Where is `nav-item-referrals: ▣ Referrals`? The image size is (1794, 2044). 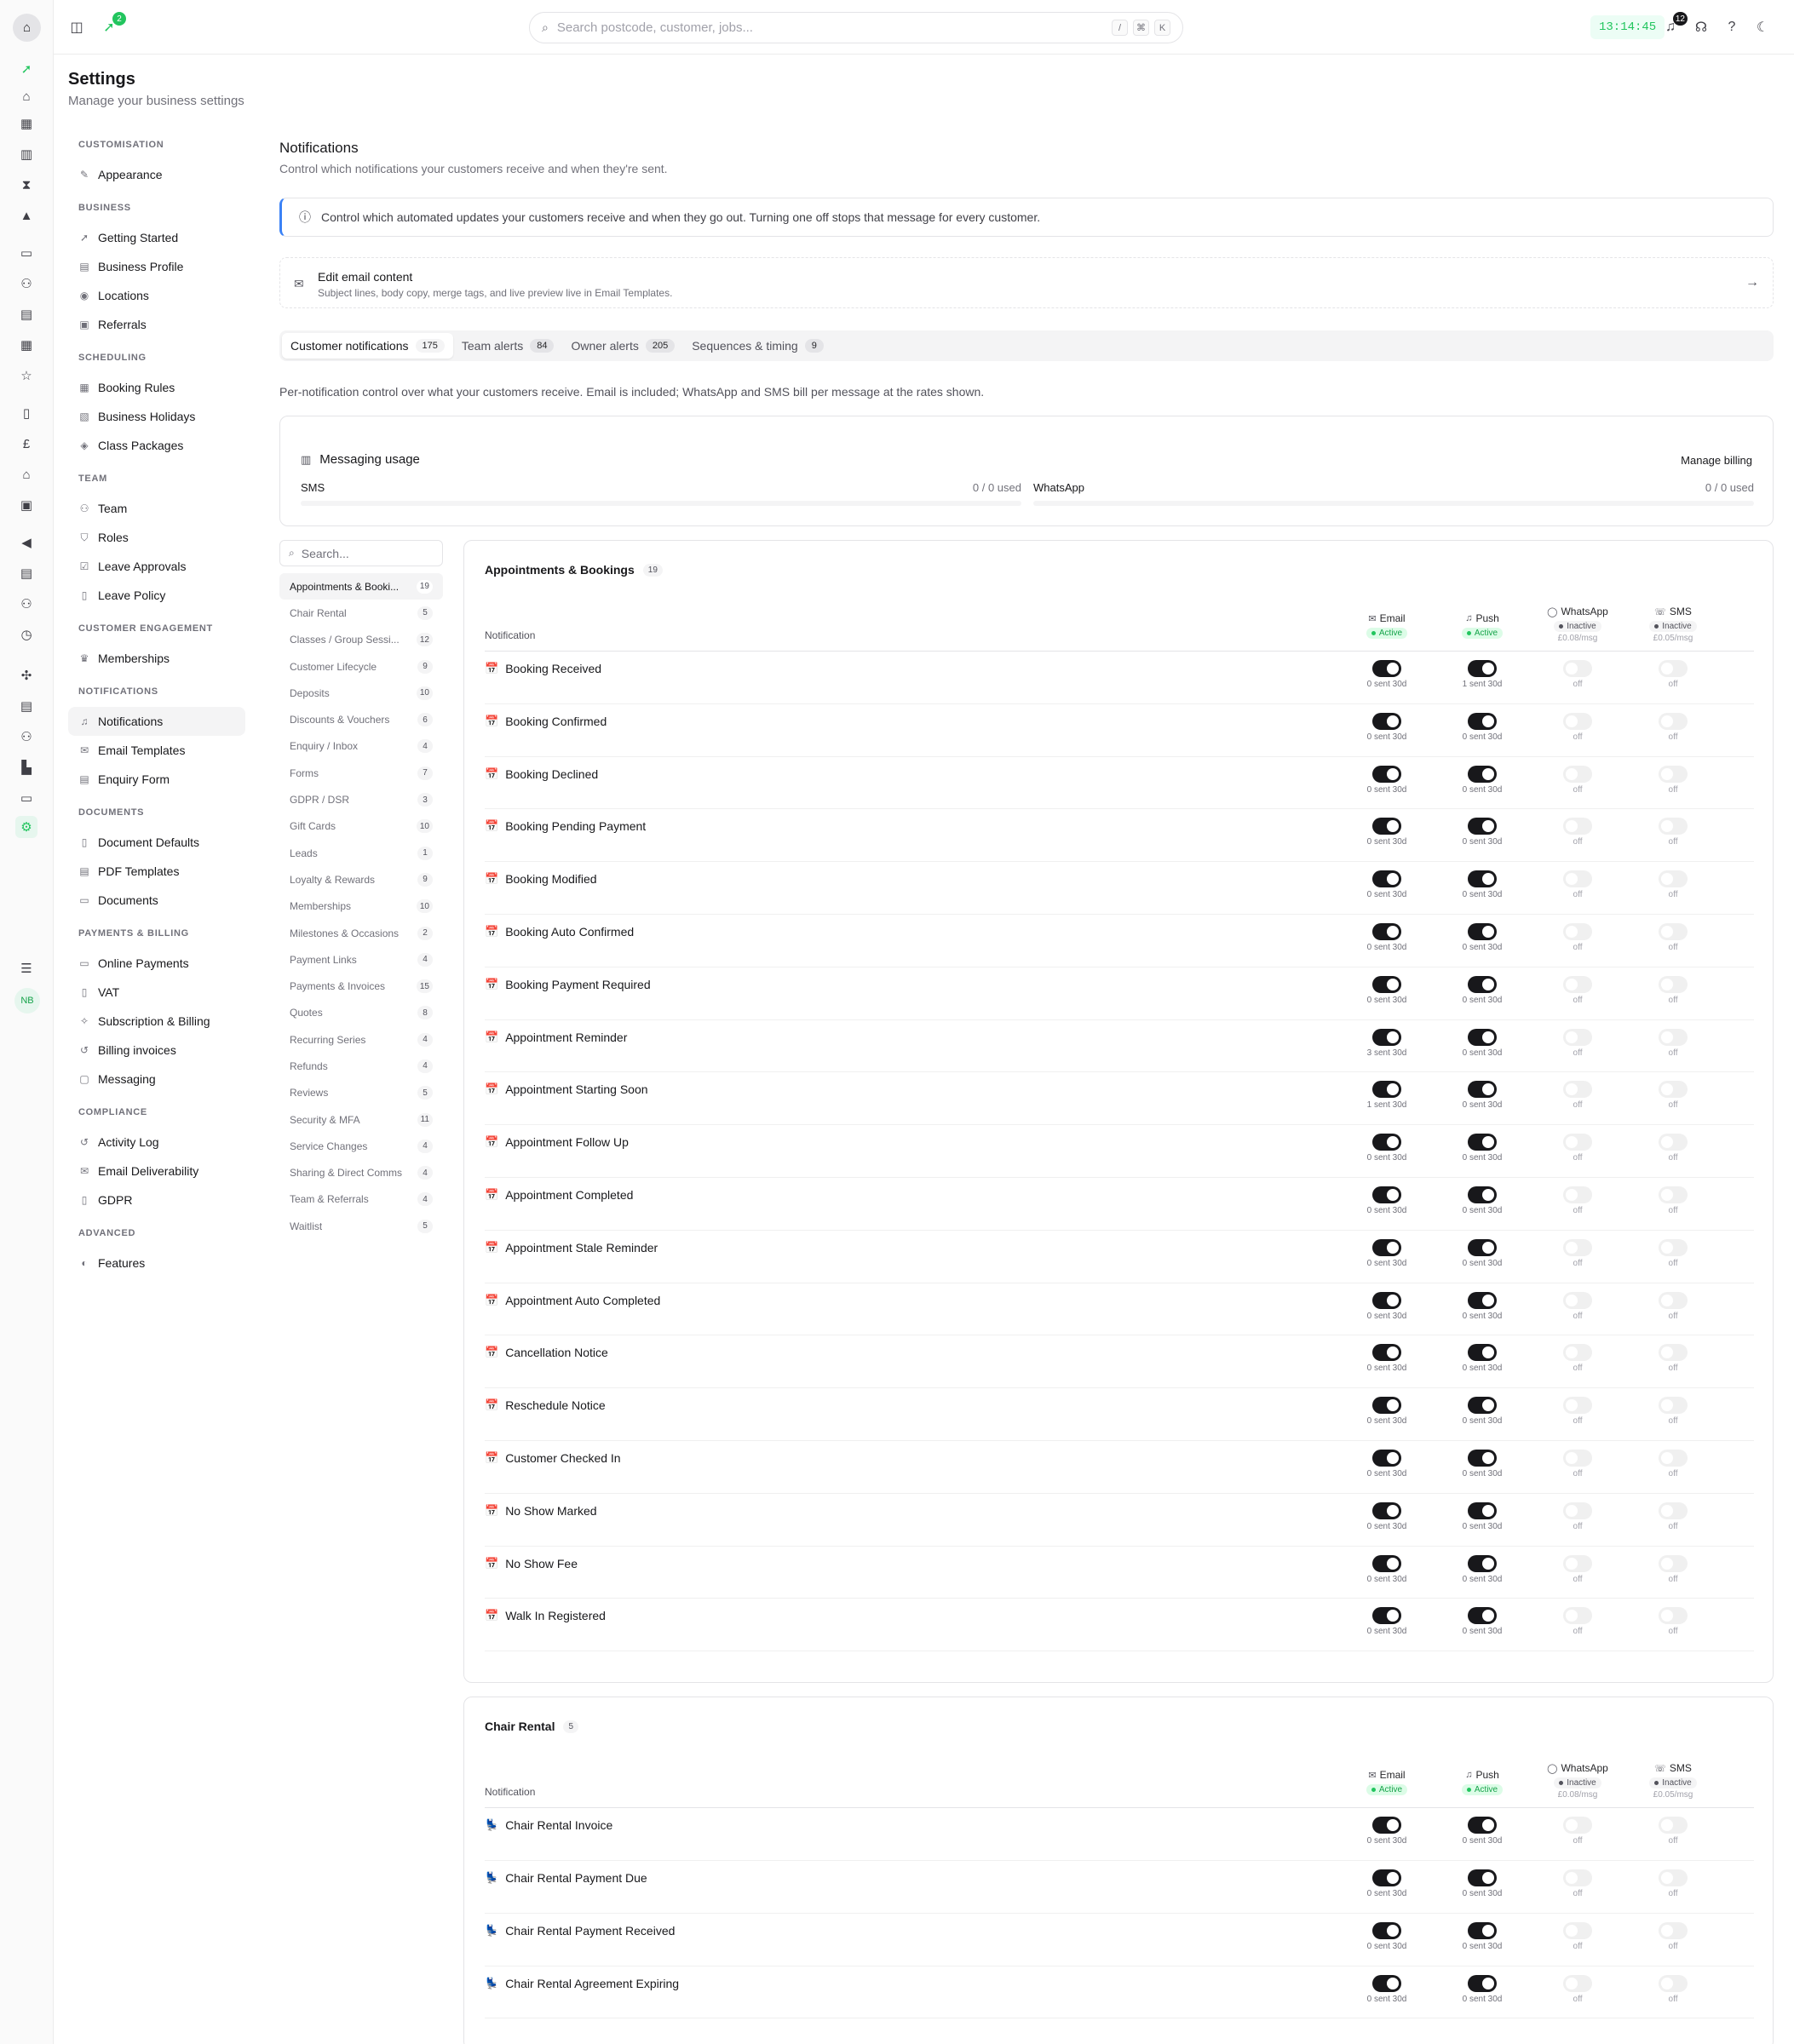
nav-item-referrals: ▣ Referrals is located at coordinates (157, 324).